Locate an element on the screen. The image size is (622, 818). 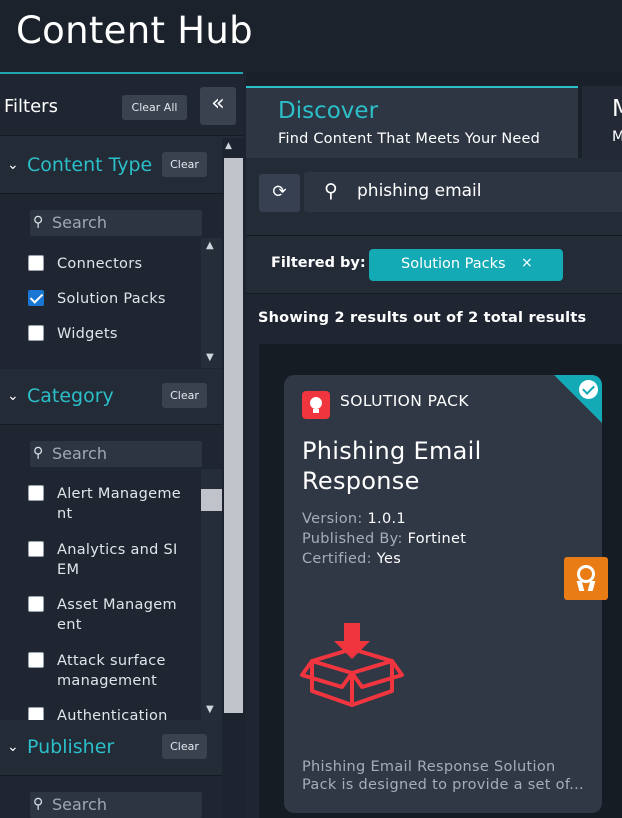
section-header-category: ⌄ Category Clear is located at coordinates (111, 397).